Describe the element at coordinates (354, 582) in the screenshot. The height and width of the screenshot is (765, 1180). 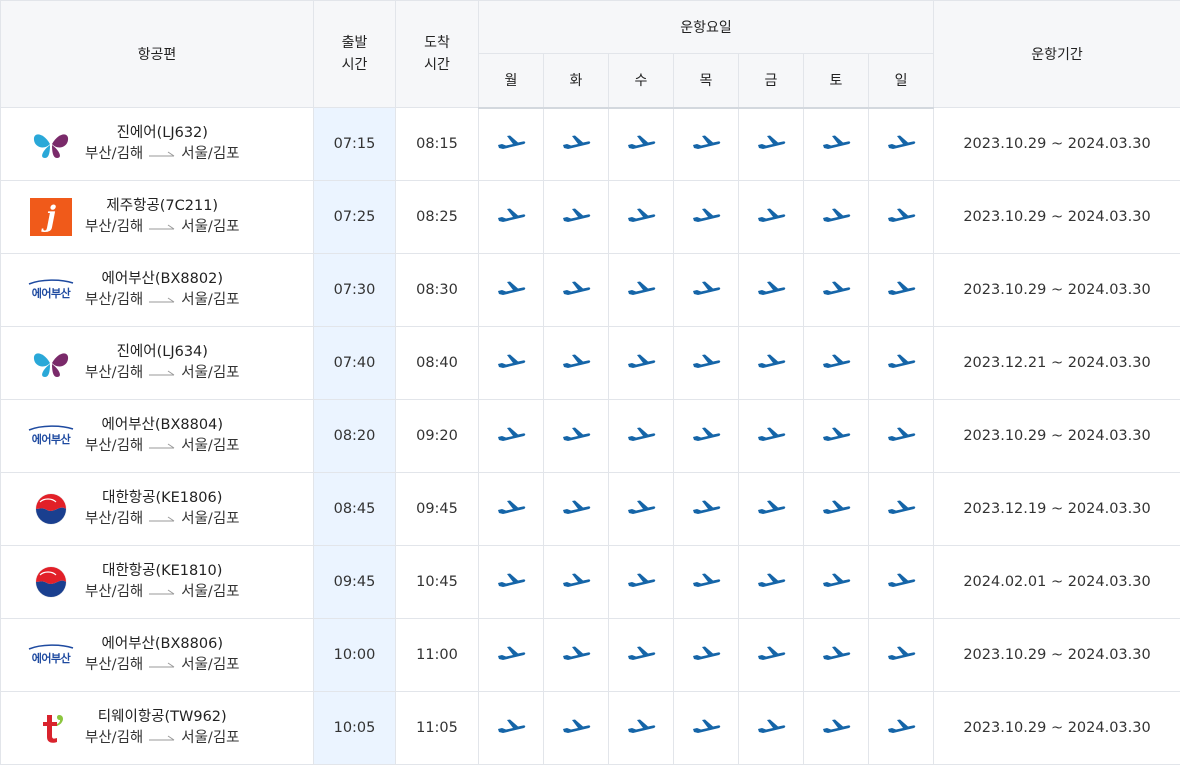
I see `departure-time: 09:45` at that location.